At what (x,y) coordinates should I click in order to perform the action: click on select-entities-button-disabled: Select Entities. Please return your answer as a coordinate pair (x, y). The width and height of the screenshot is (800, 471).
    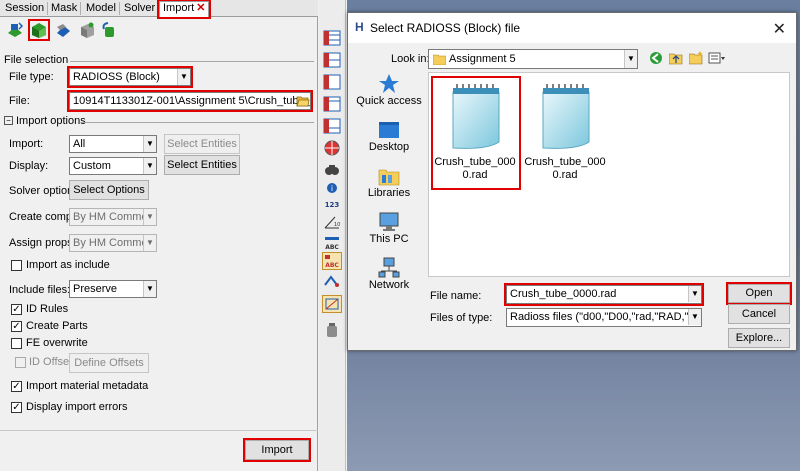
    Looking at the image, I should click on (202, 144).